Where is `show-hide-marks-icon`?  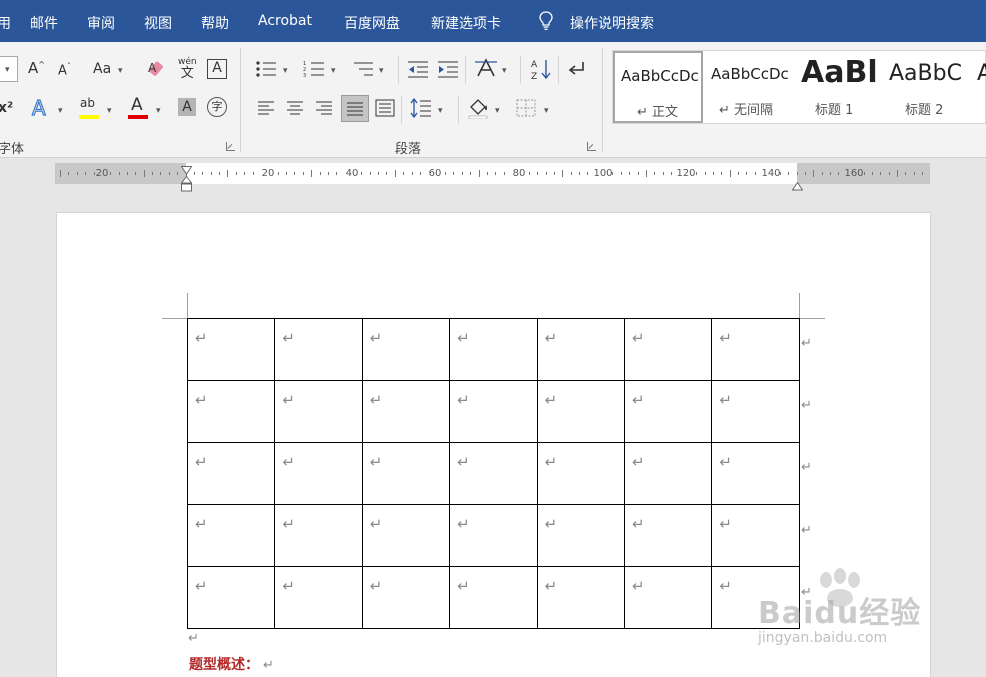 show-hide-marks-icon is located at coordinates (577, 69).